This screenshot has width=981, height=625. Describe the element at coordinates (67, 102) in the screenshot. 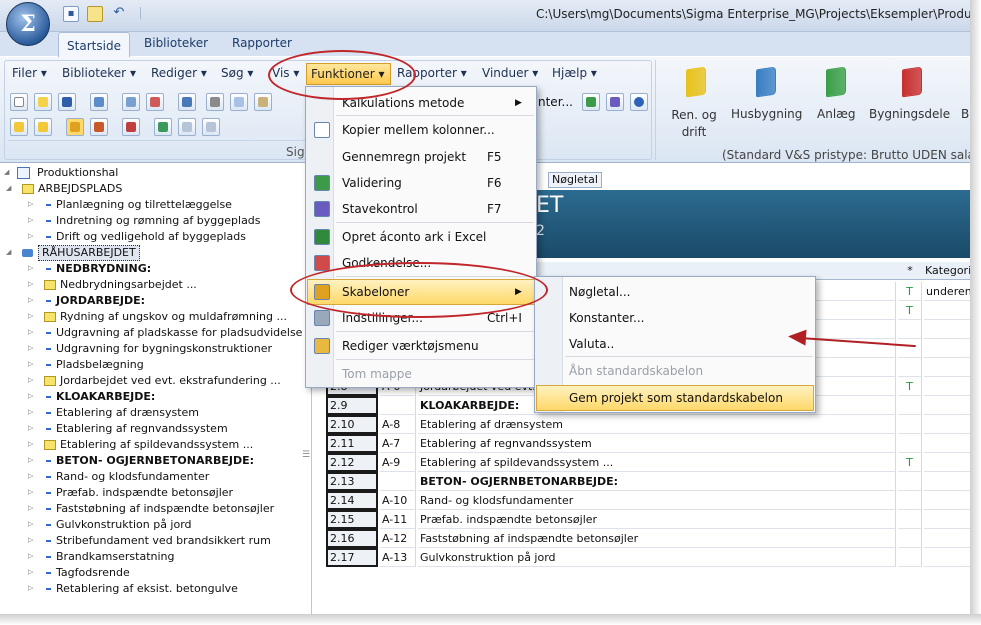

I see `save-toolbar-icon` at that location.